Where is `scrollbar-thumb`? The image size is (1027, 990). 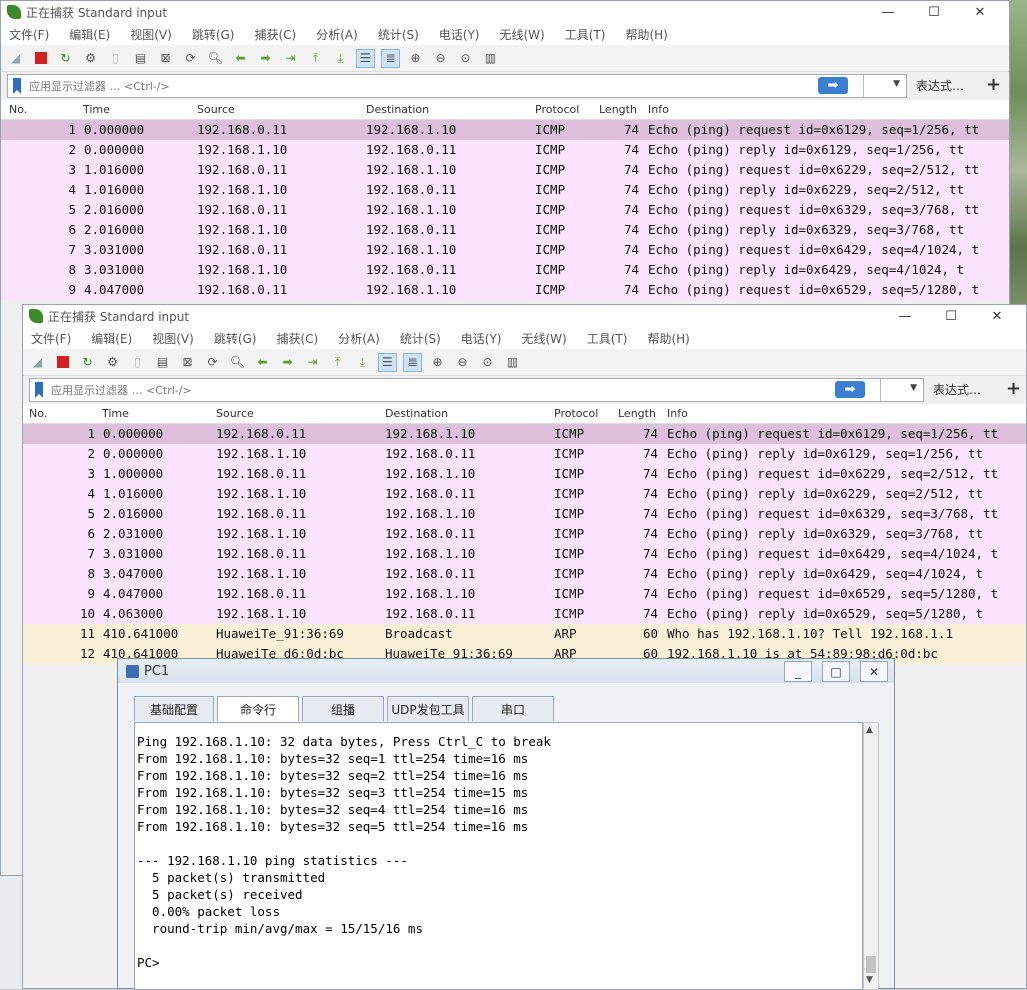
scrollbar-thumb is located at coordinates (871, 964).